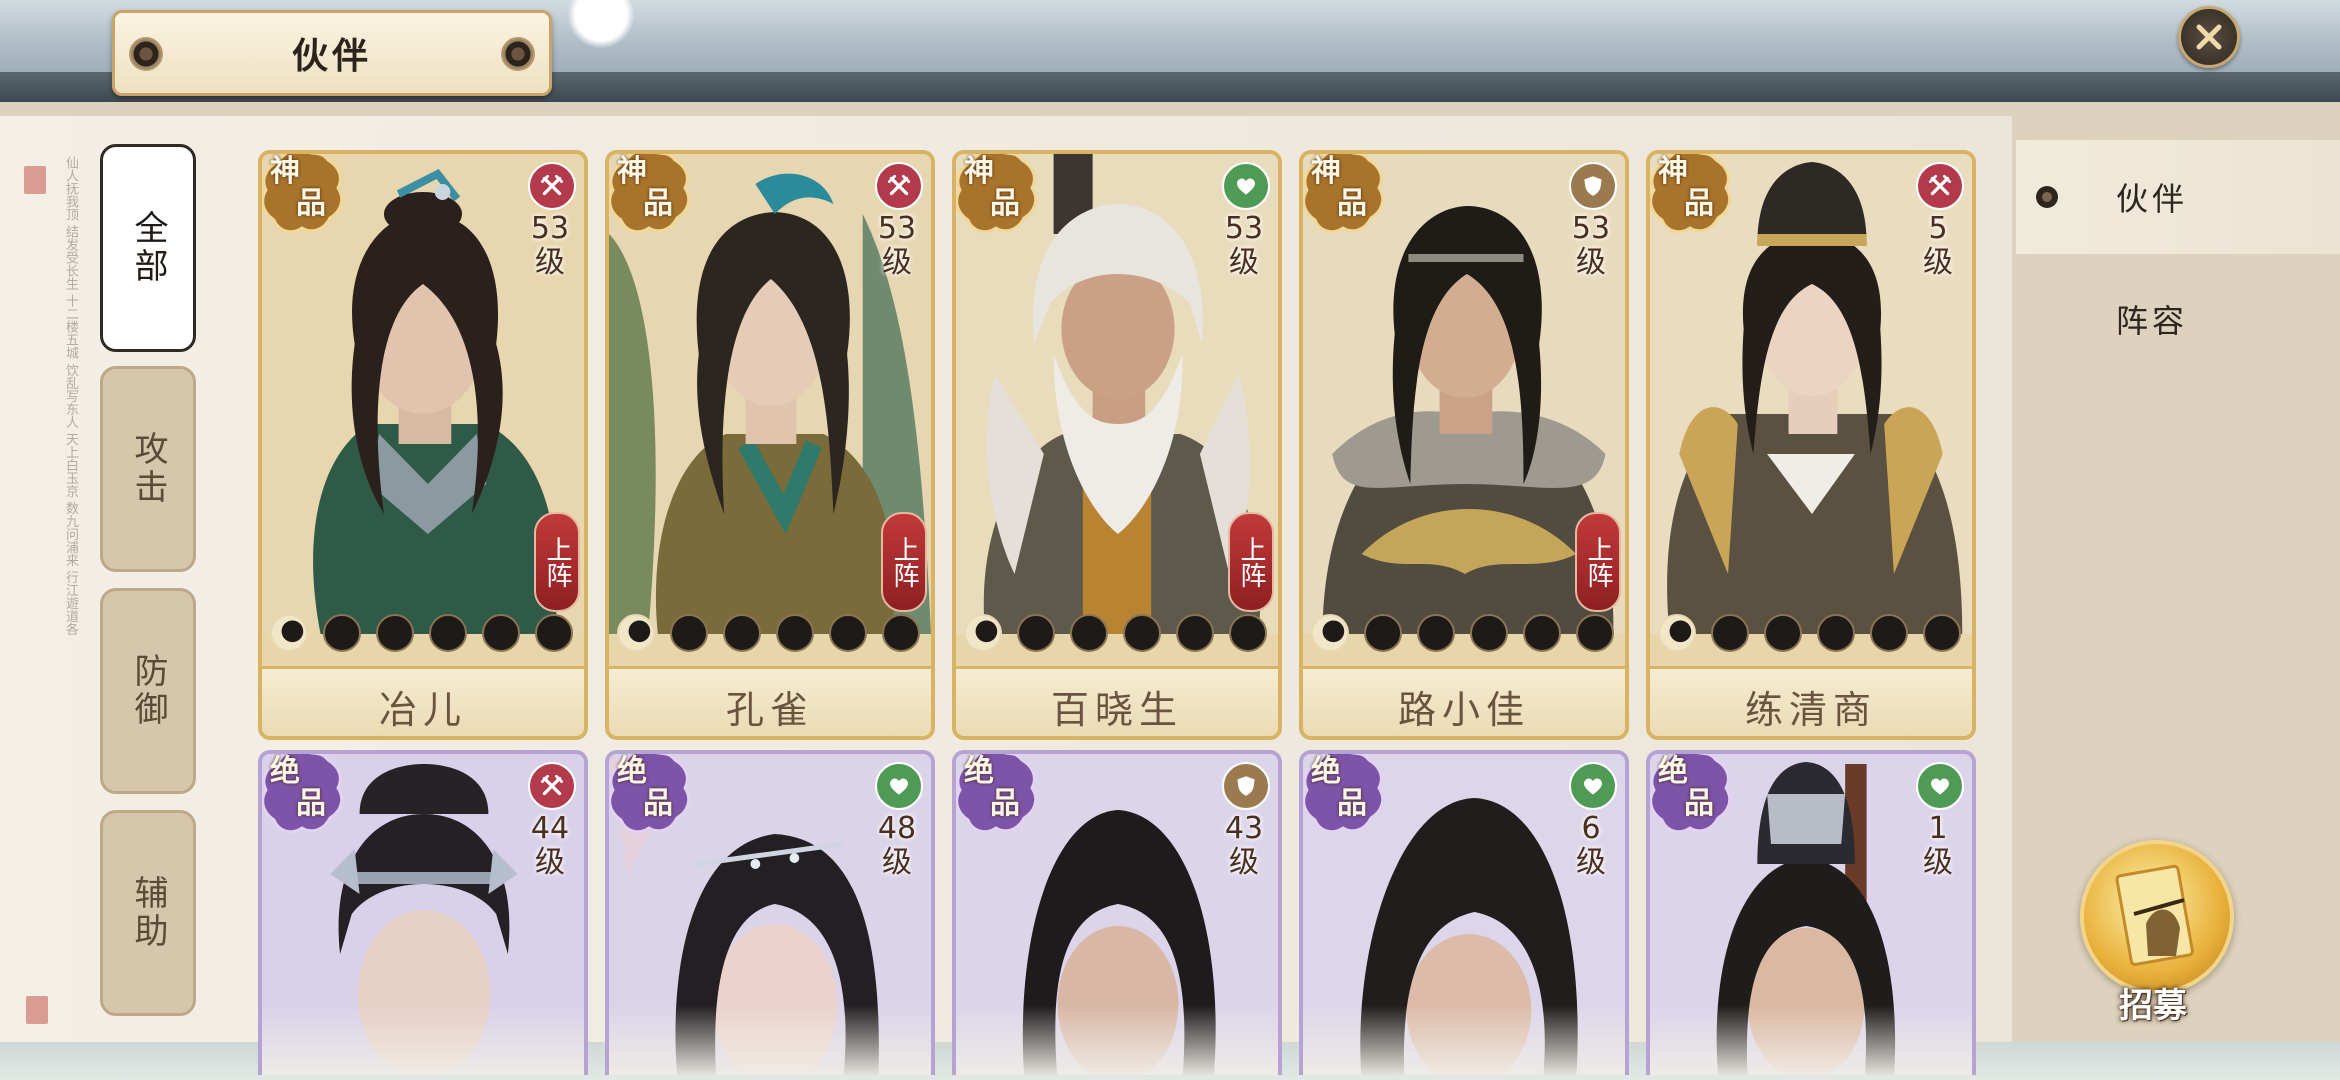 The width and height of the screenshot is (2340, 1080). What do you see at coordinates (2155, 935) in the screenshot?
I see `recruit-button: 招募` at bounding box center [2155, 935].